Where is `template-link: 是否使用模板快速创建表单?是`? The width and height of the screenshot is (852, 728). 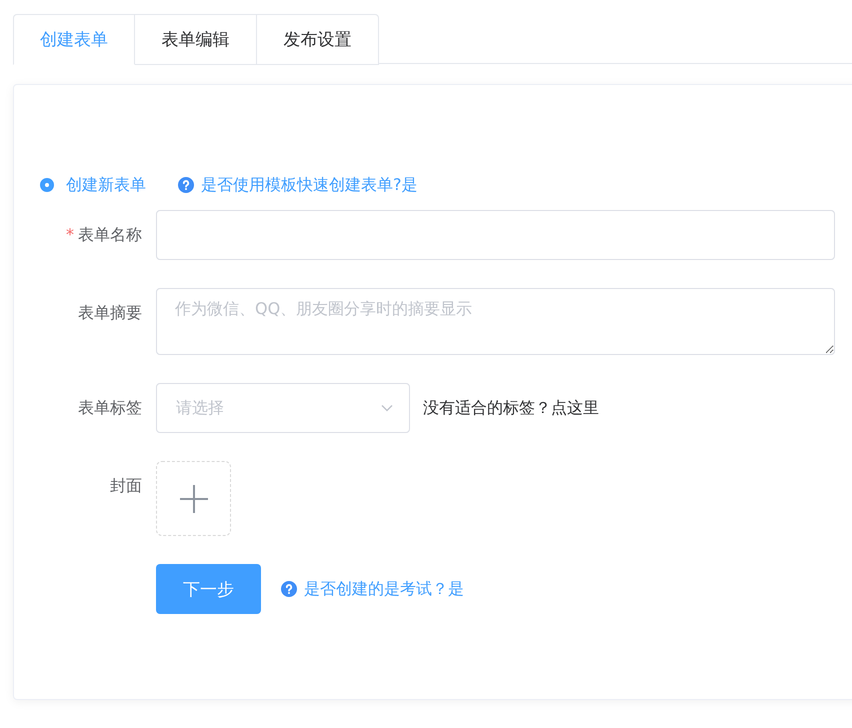 template-link: 是否使用模板快速创建表单?是 is located at coordinates (298, 185).